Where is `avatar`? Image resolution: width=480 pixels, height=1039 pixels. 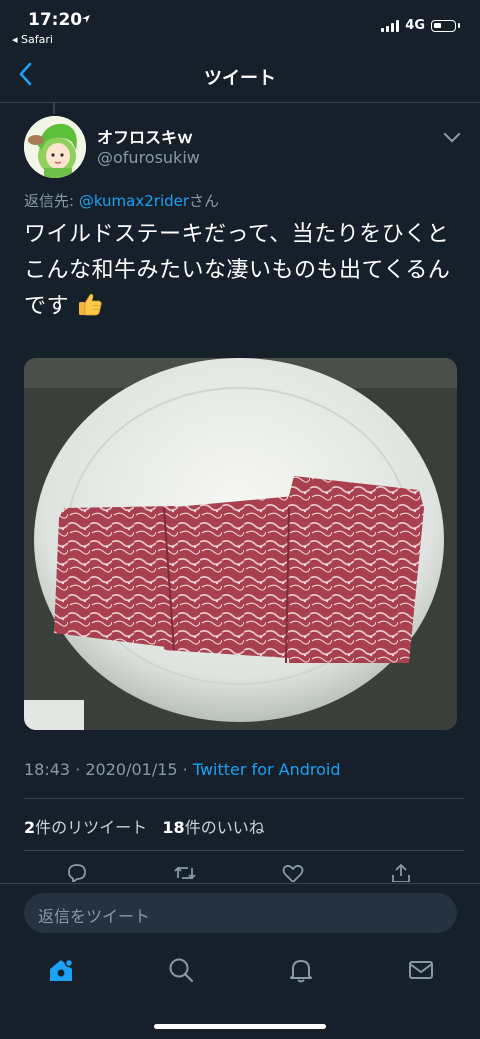 avatar is located at coordinates (55, 147).